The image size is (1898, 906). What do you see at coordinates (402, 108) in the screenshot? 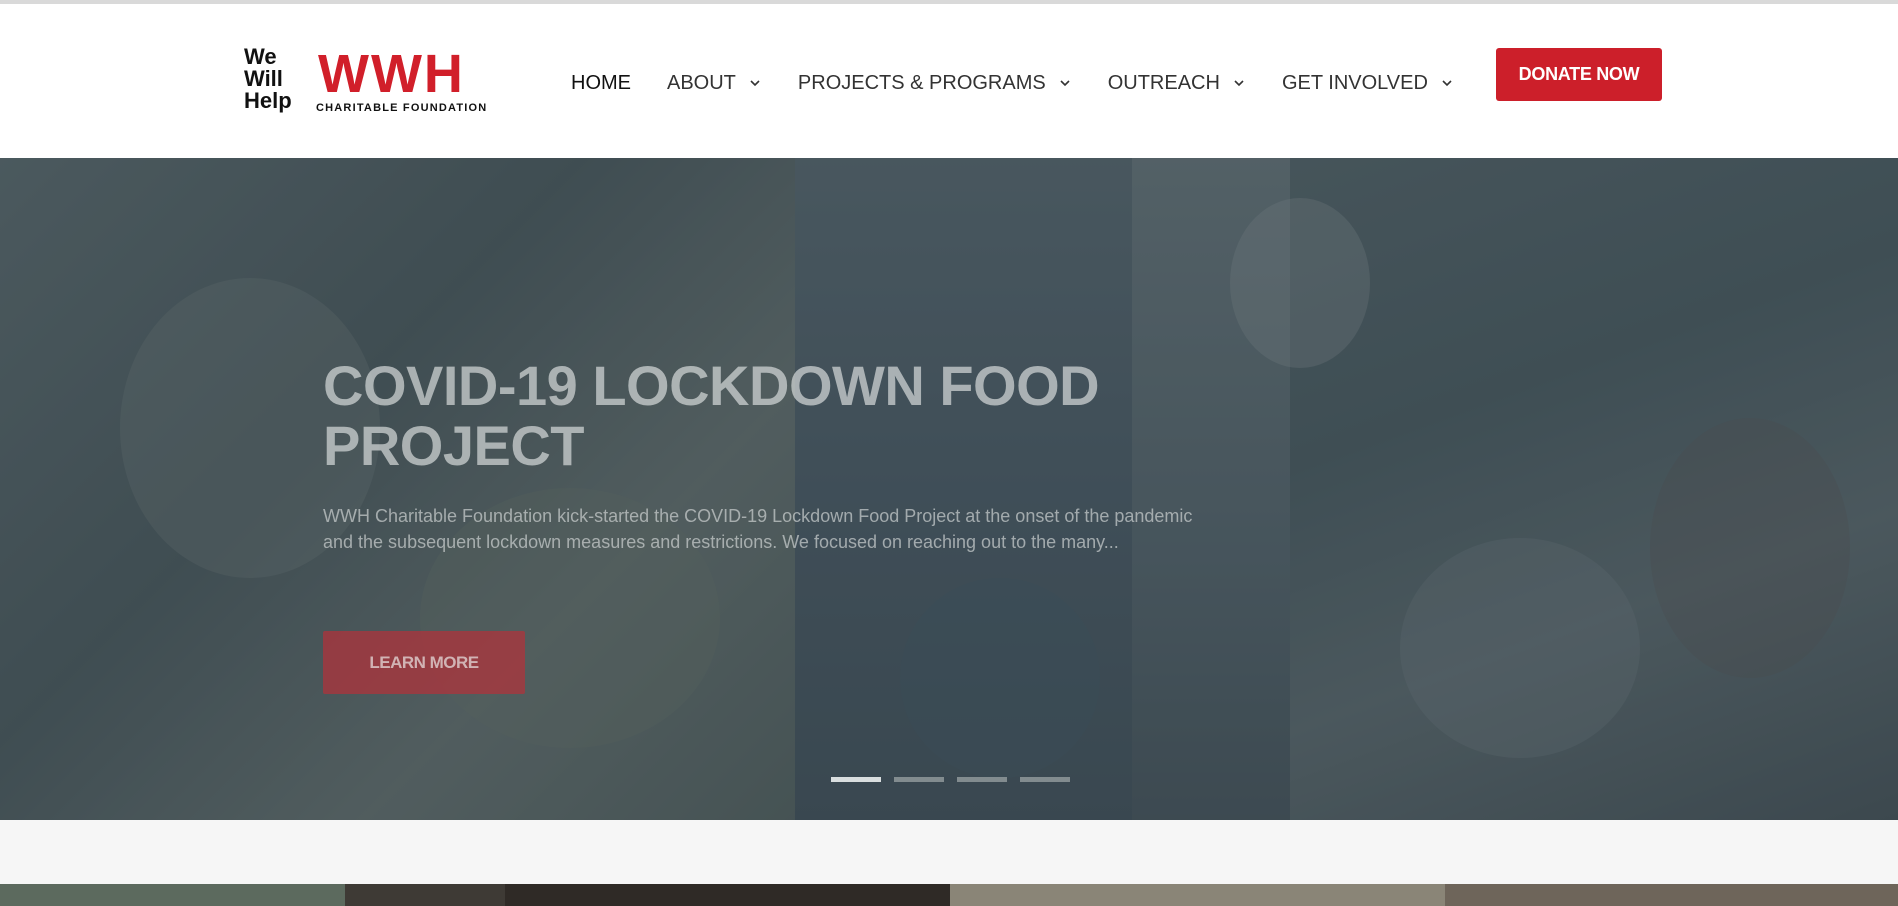
I see `logo-subtitle: CHARITABLE FOUNDATION` at bounding box center [402, 108].